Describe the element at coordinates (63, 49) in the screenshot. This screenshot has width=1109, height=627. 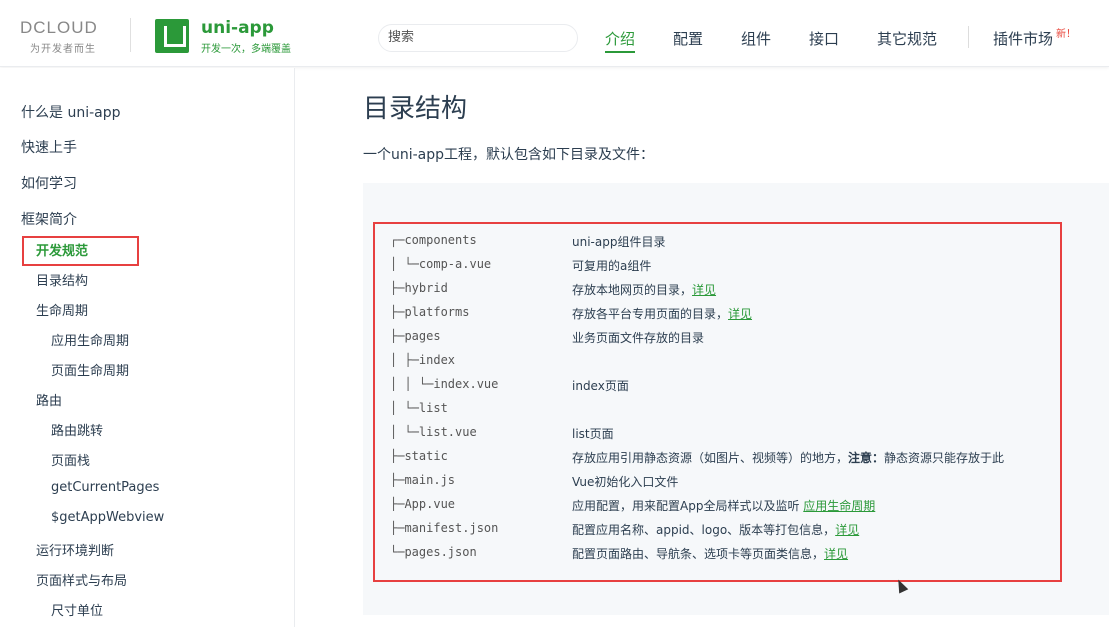
I see `dcloud-slogan: 为开发者而生` at that location.